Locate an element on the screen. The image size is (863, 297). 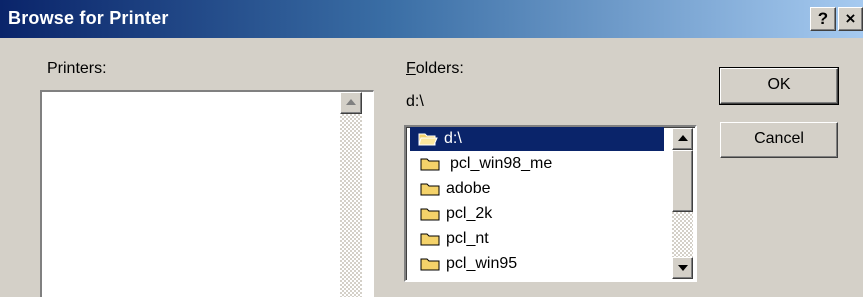
ok-button: OK is located at coordinates (779, 86).